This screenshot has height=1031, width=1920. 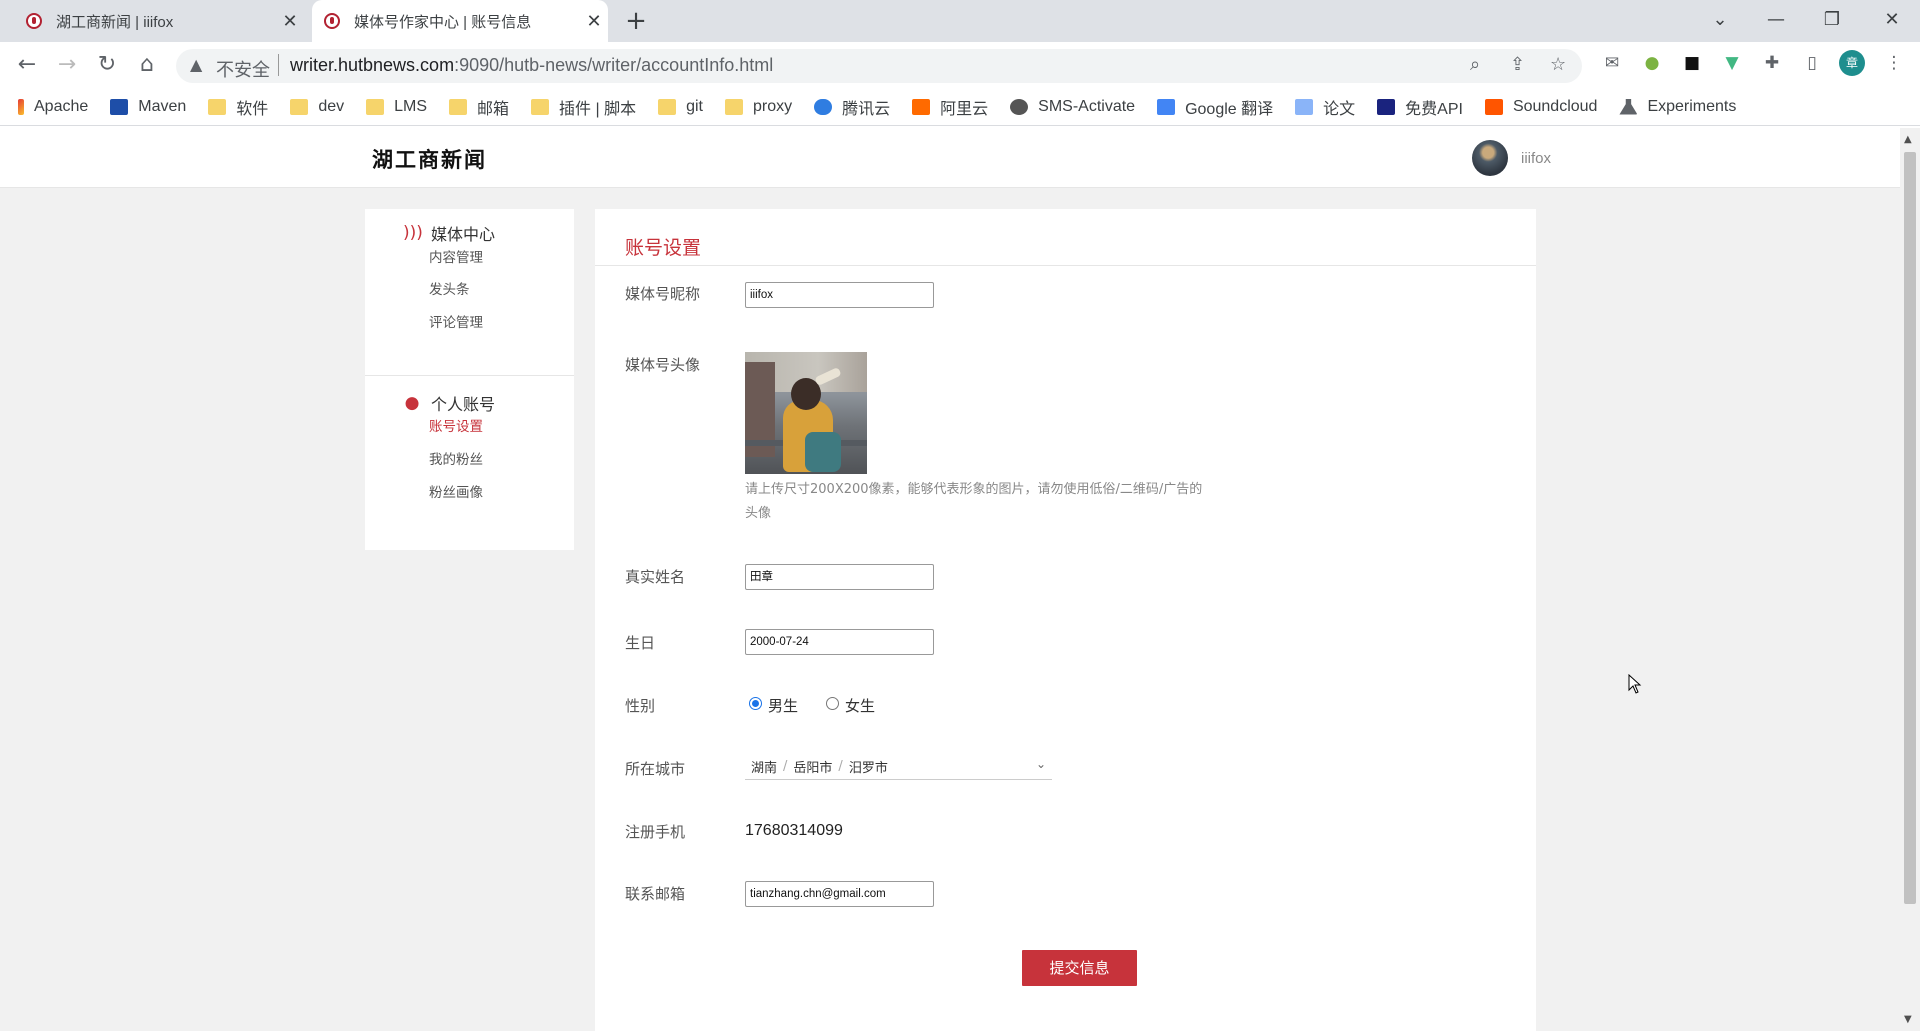 I want to click on bookmark-label: 软件, so click(x=252, y=109).